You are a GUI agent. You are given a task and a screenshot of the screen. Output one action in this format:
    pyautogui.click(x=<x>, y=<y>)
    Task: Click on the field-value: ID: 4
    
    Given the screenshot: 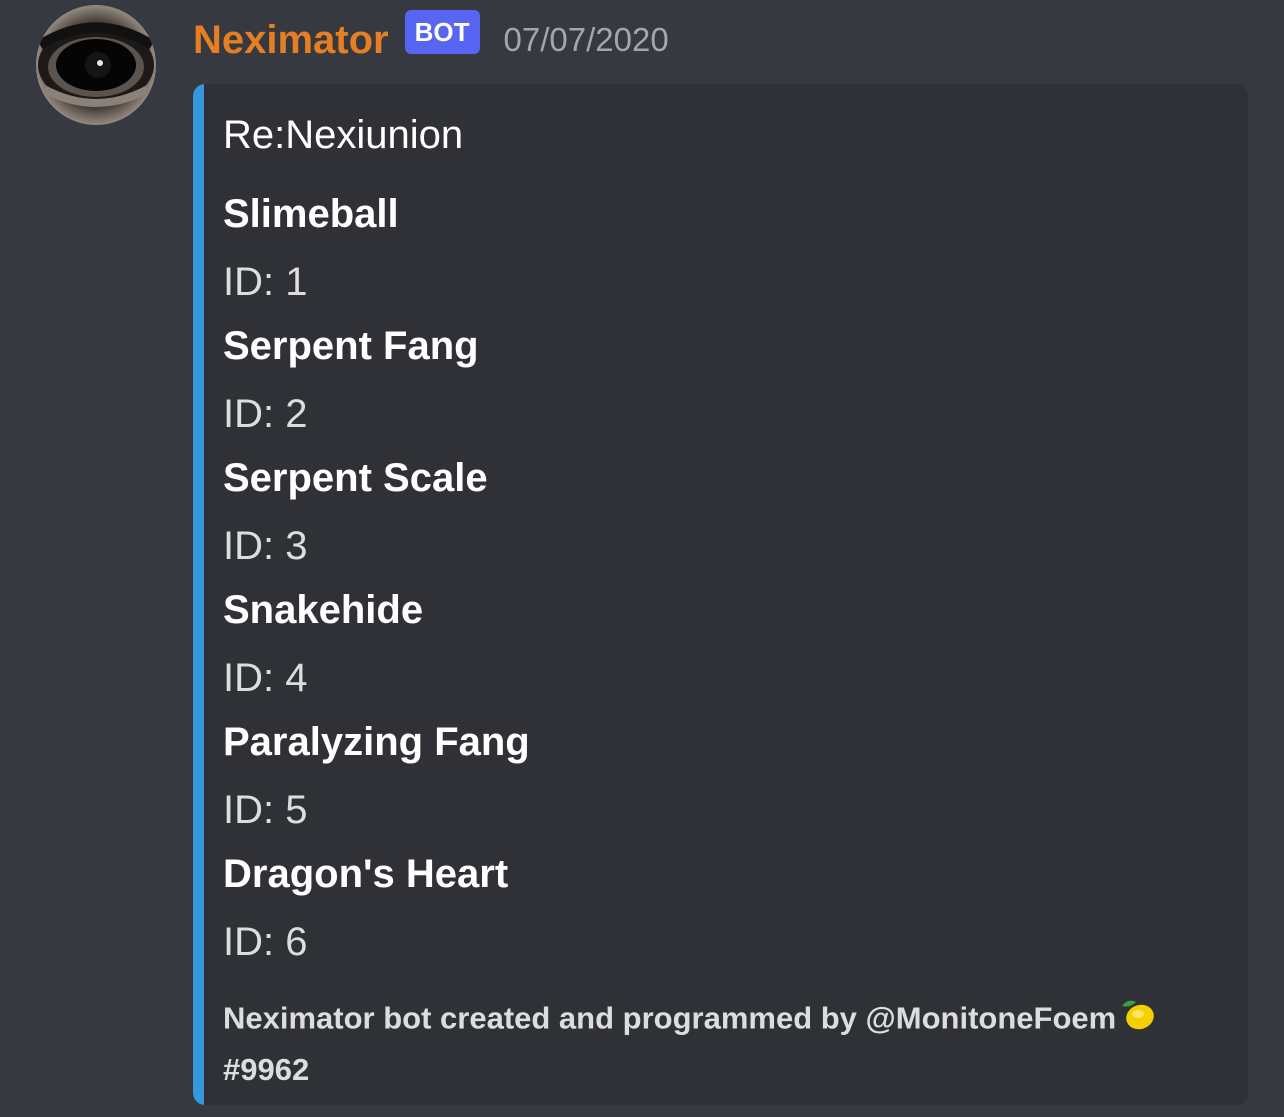 What is the action you would take?
    pyautogui.click(x=265, y=678)
    